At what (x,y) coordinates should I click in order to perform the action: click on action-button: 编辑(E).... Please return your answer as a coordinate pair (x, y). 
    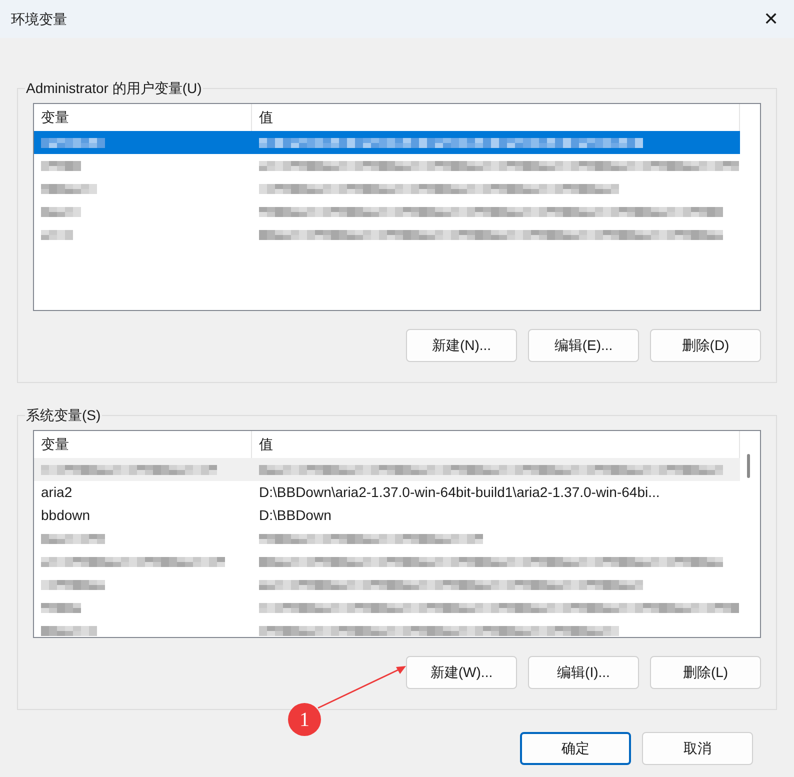
    Looking at the image, I should click on (583, 345).